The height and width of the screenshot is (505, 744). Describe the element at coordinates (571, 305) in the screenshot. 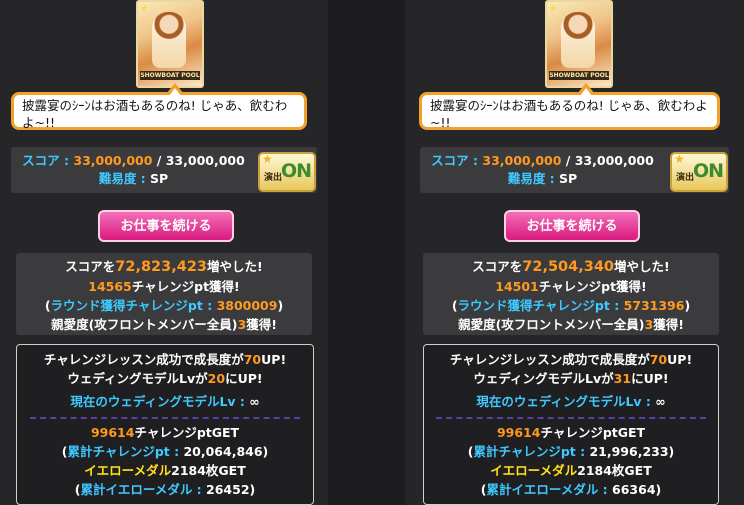

I see `round-pt-line: (ラウンド獲得チャレンジpt : 5731396)` at that location.